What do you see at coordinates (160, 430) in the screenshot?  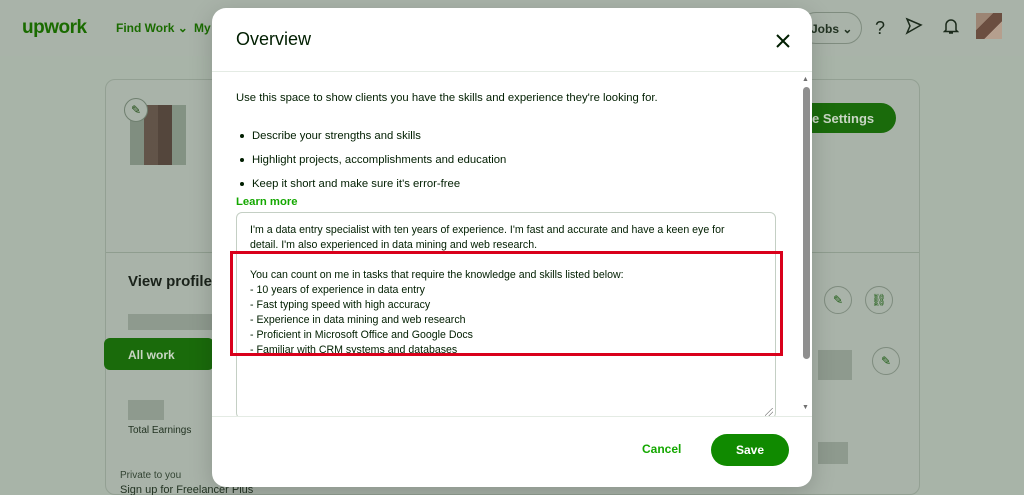 I see `total-earnings-label: Total Earnings` at bounding box center [160, 430].